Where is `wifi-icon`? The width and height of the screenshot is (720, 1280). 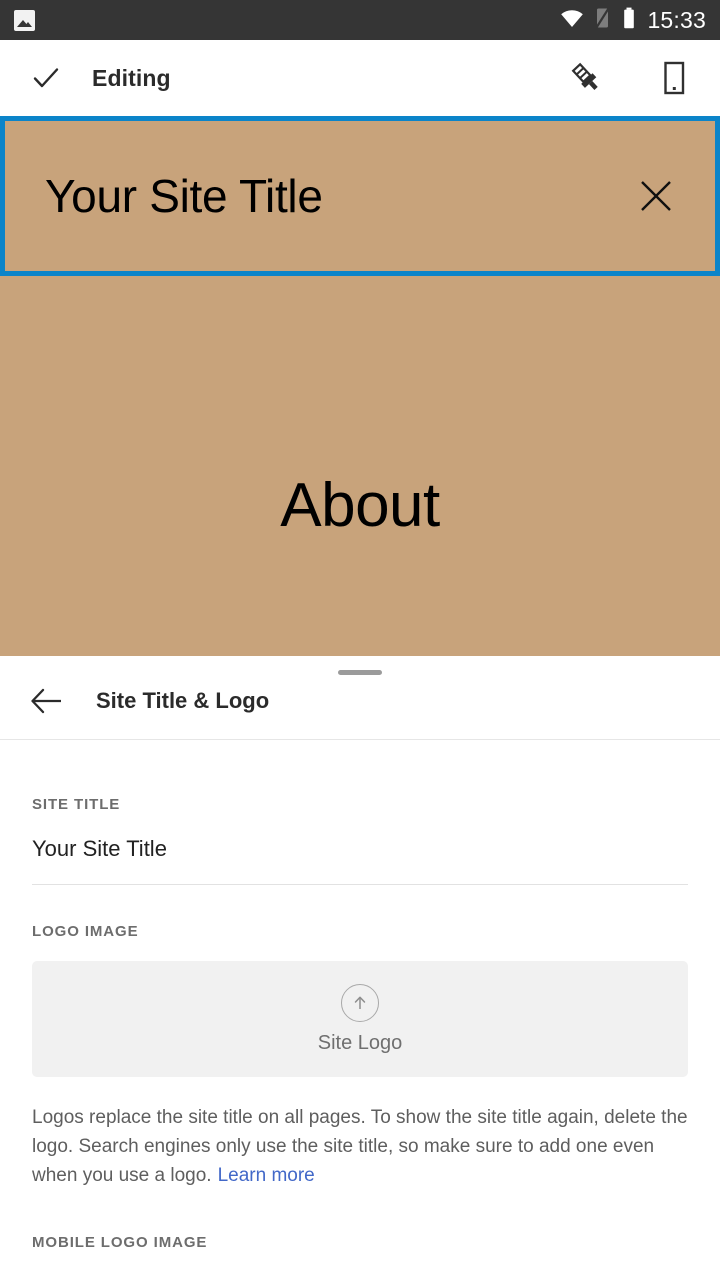
wifi-icon is located at coordinates (572, 20).